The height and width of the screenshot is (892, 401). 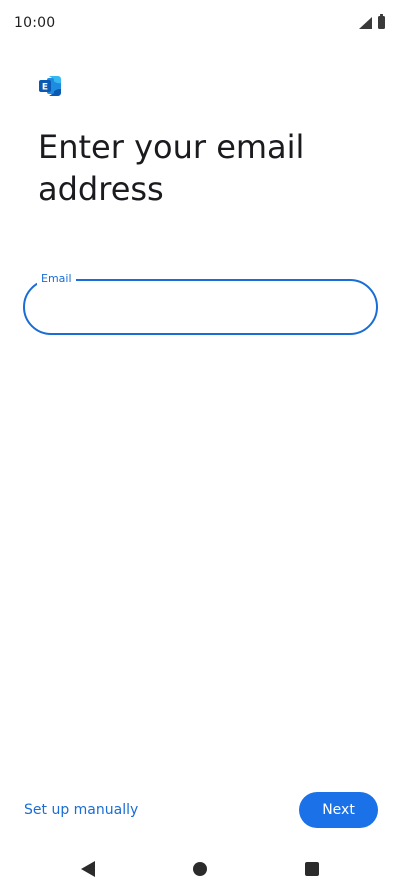 I want to click on status-bar: 10:00, so click(x=200, y=24).